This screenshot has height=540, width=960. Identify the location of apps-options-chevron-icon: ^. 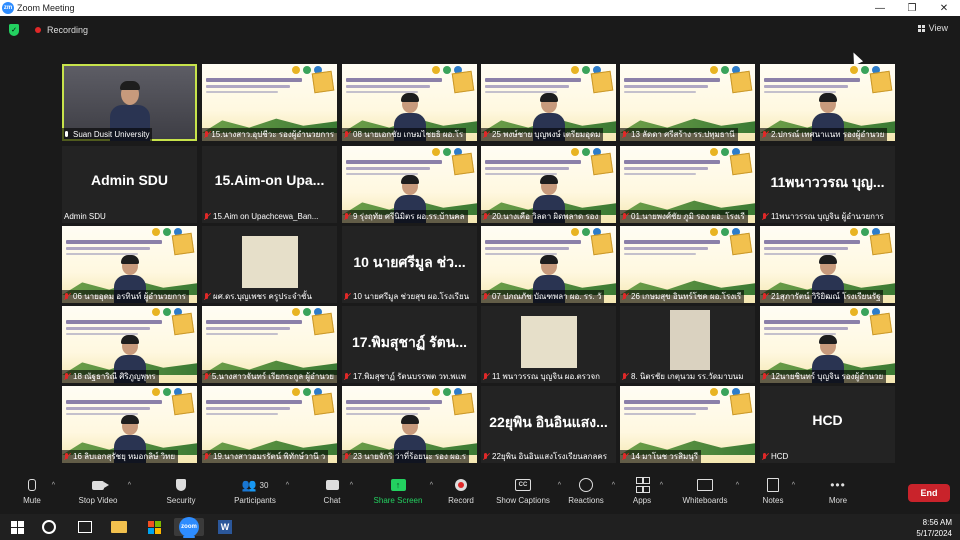
(661, 485).